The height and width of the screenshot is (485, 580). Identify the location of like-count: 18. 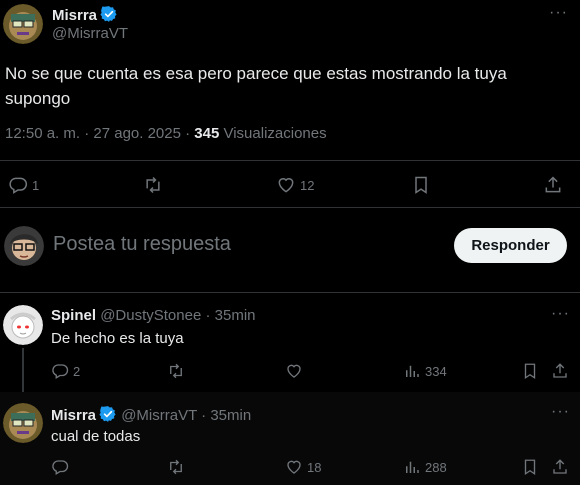
(314, 467).